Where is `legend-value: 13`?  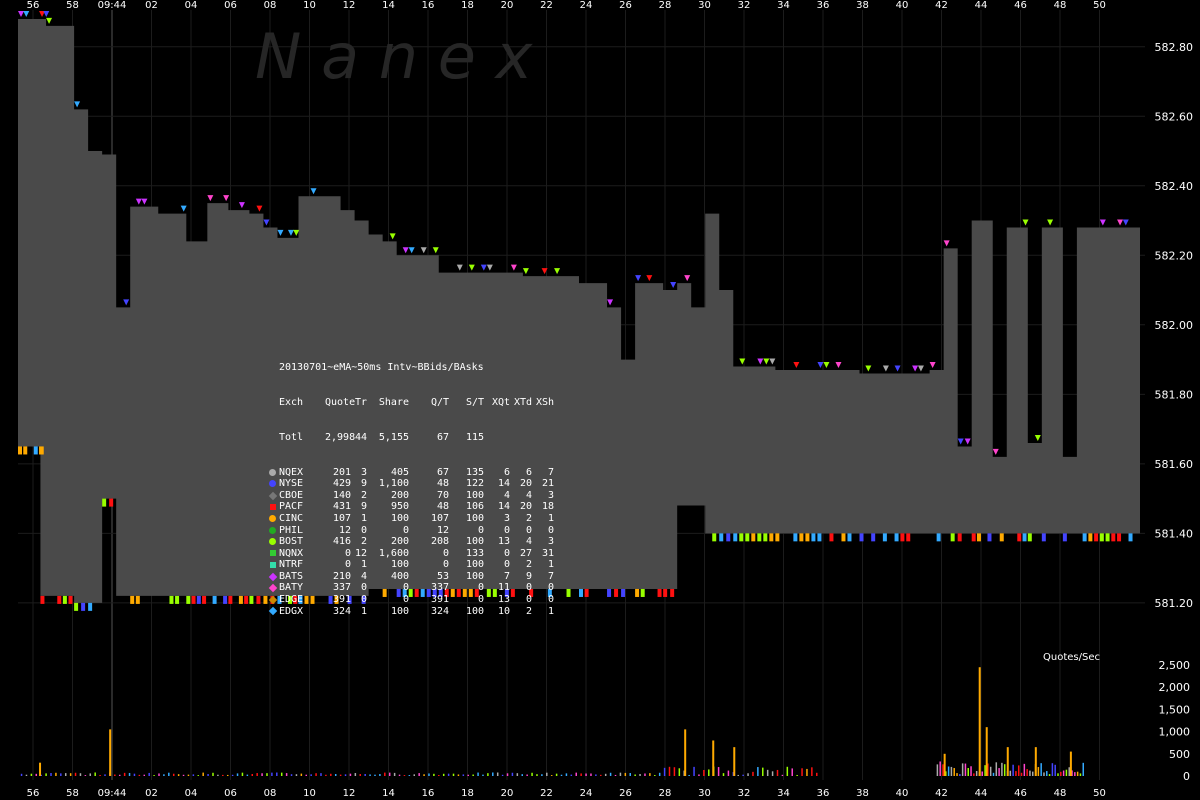 legend-value: 13 is located at coordinates (503, 542).